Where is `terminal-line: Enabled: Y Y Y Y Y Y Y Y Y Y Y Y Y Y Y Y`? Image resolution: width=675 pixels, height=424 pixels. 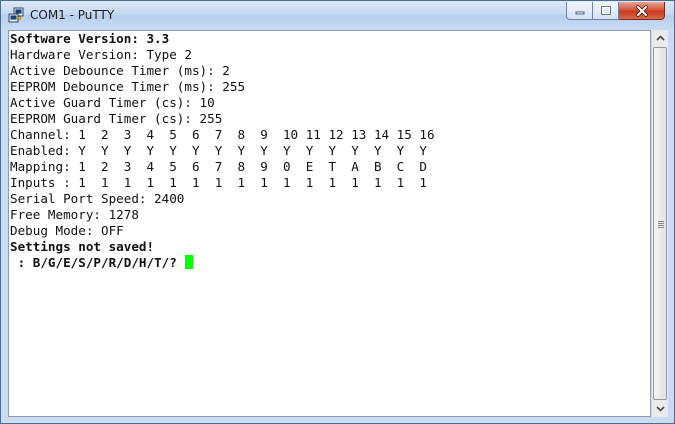 terminal-line: Enabled: Y Y Y Y Y Y Y Y Y Y Y Y Y Y Y Y is located at coordinates (219, 150).